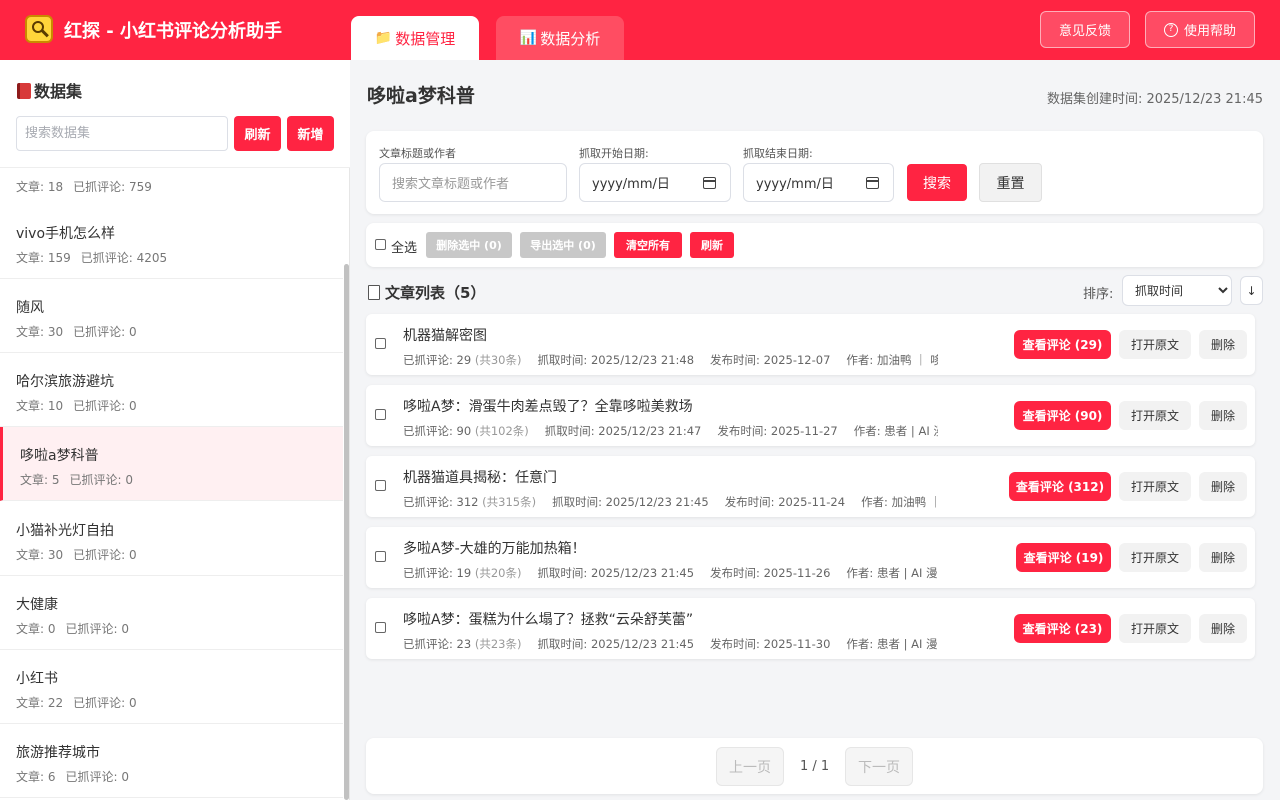 This screenshot has width=1280, height=800. I want to click on view-comments-button: 查看评论 (90), so click(1062, 415).